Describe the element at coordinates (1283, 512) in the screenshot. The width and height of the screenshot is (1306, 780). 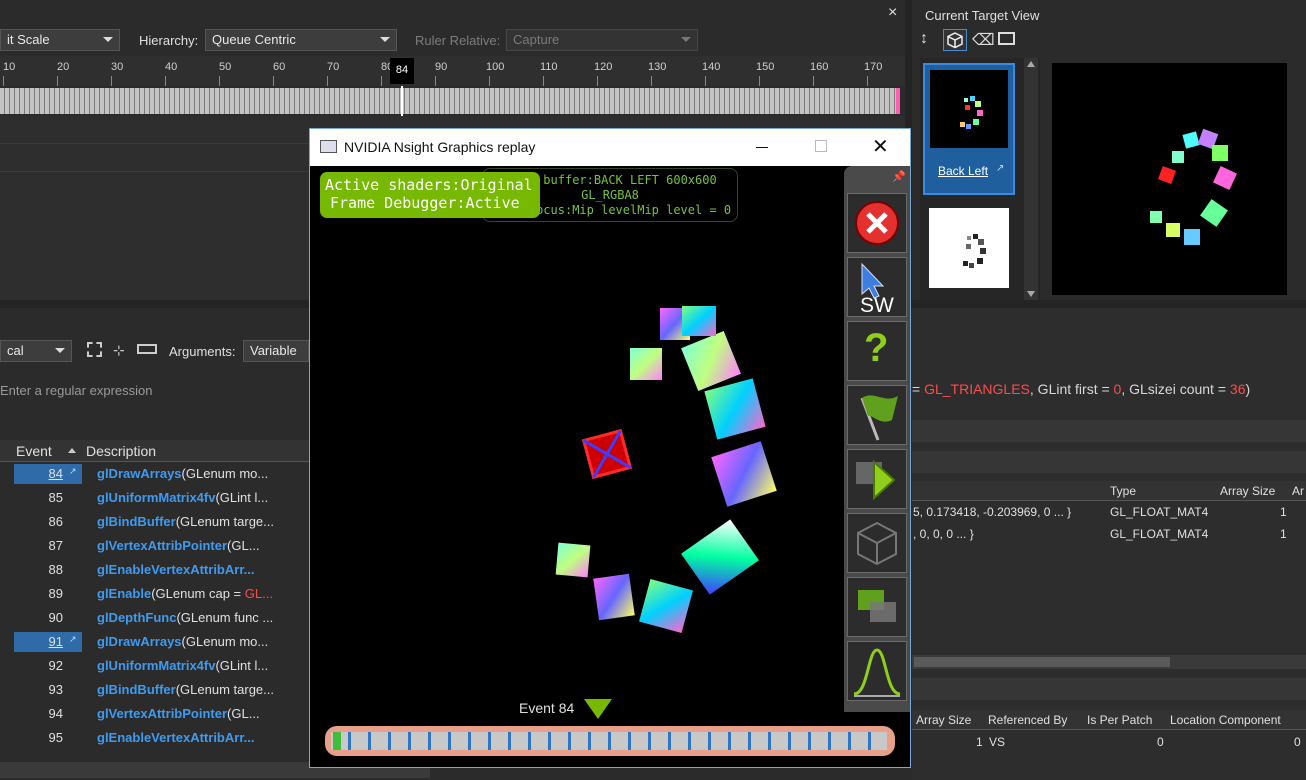
I see `uniform-size: 1` at that location.